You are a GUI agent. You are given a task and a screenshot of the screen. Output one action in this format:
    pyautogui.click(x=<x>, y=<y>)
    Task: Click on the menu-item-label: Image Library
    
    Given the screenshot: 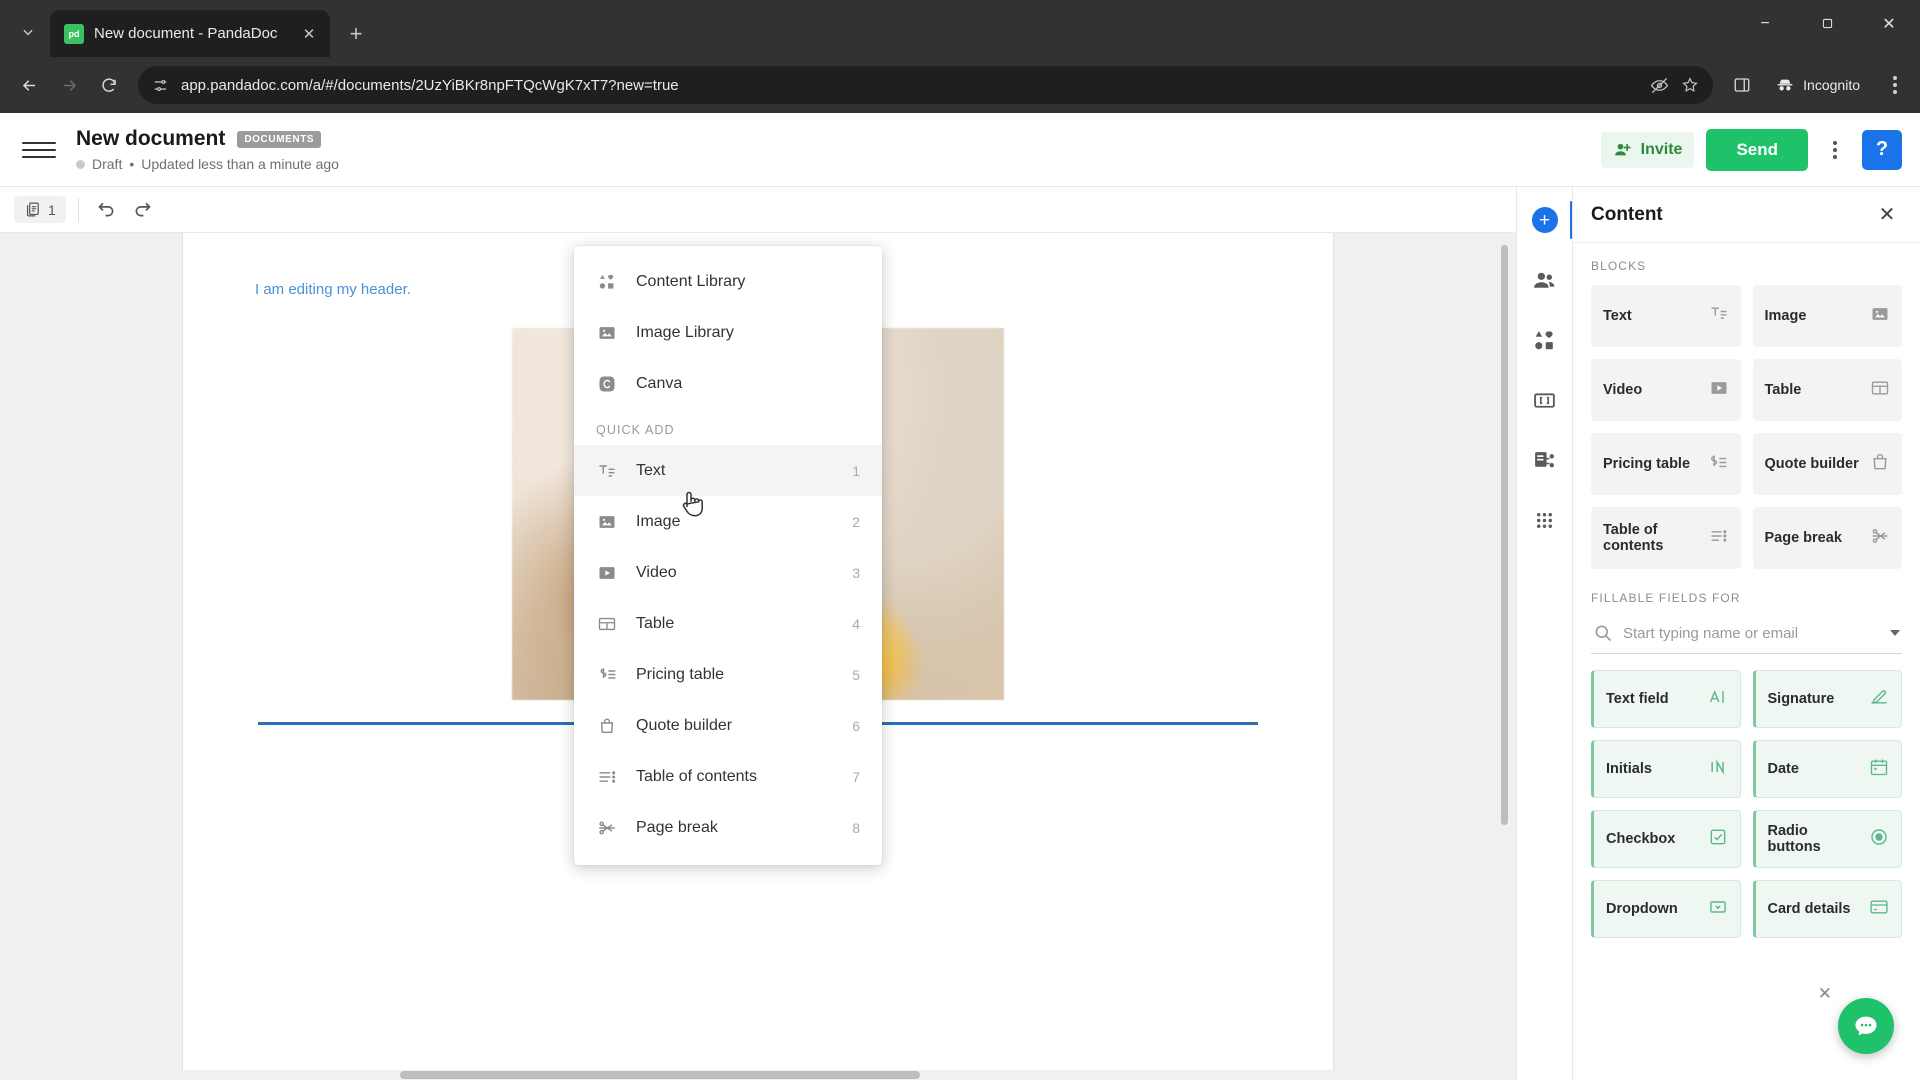 What is the action you would take?
    pyautogui.click(x=685, y=332)
    